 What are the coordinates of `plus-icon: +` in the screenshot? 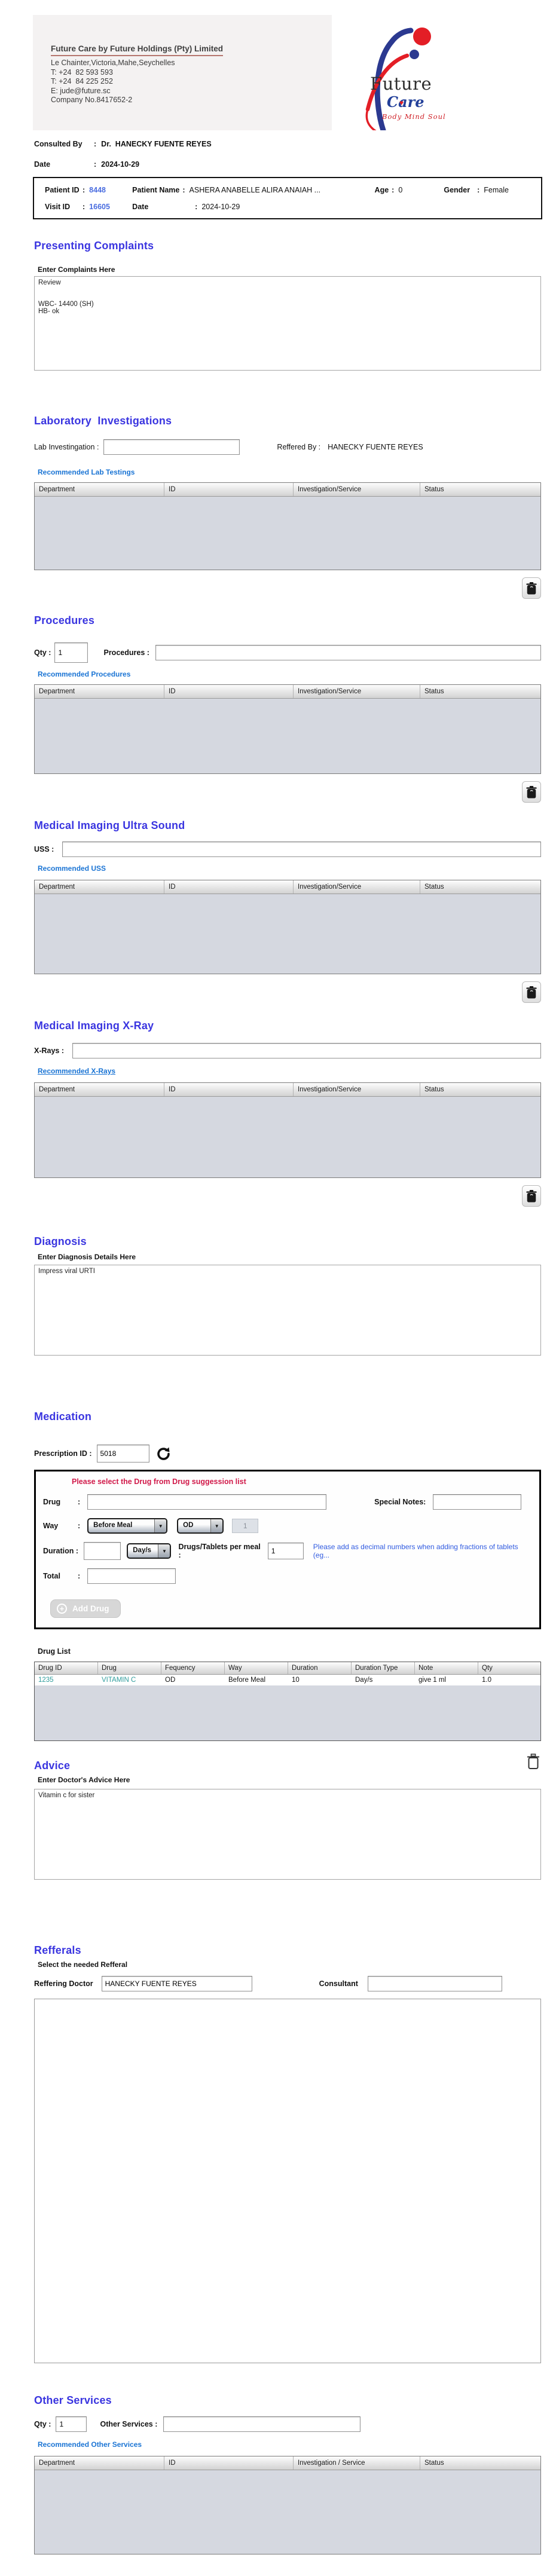 It's located at (62, 1609).